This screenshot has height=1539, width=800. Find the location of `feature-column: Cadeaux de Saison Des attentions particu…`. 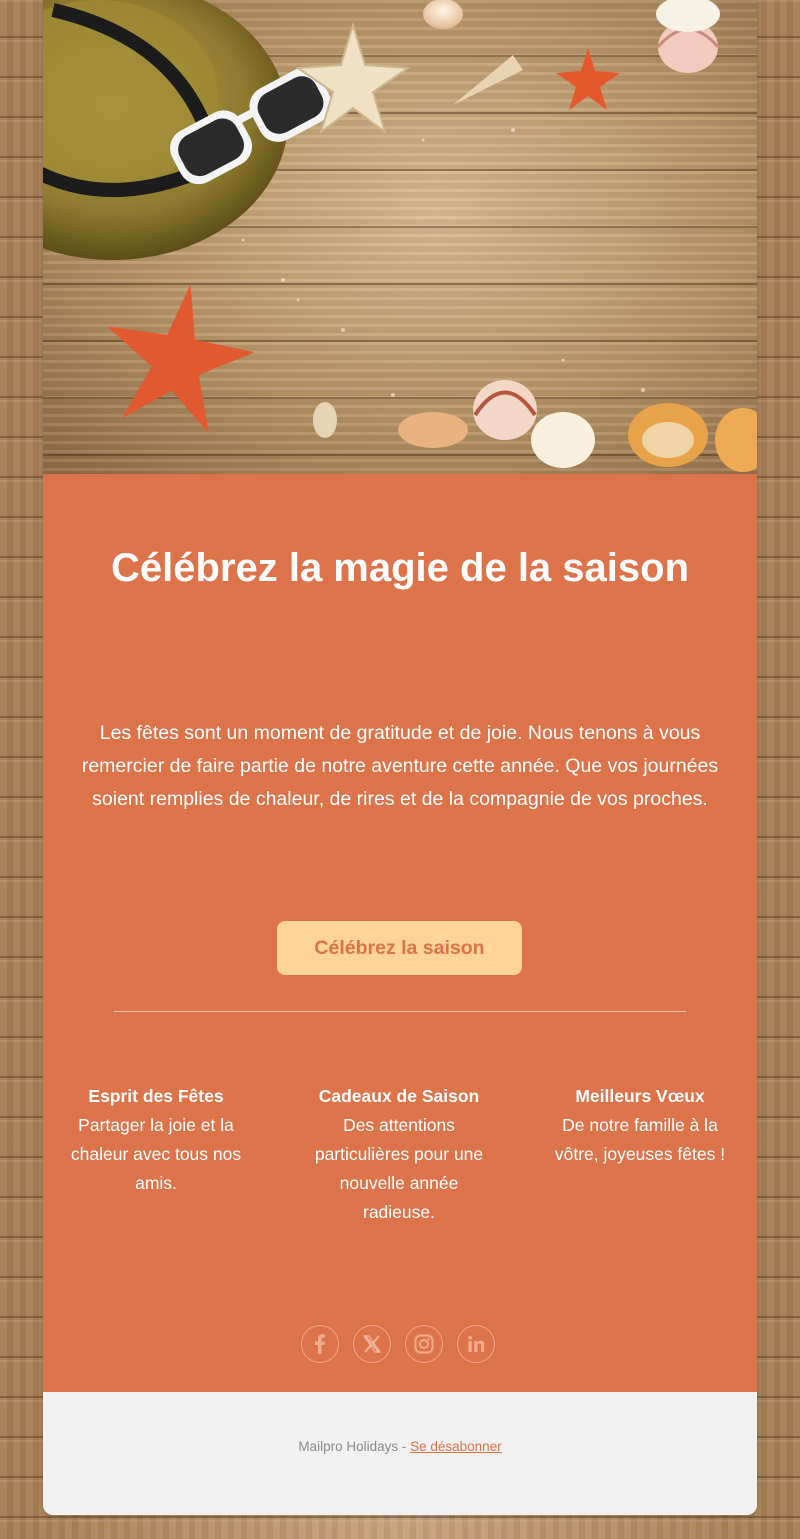

feature-column: Cadeaux de Saison Des attentions particu… is located at coordinates (399, 1154).